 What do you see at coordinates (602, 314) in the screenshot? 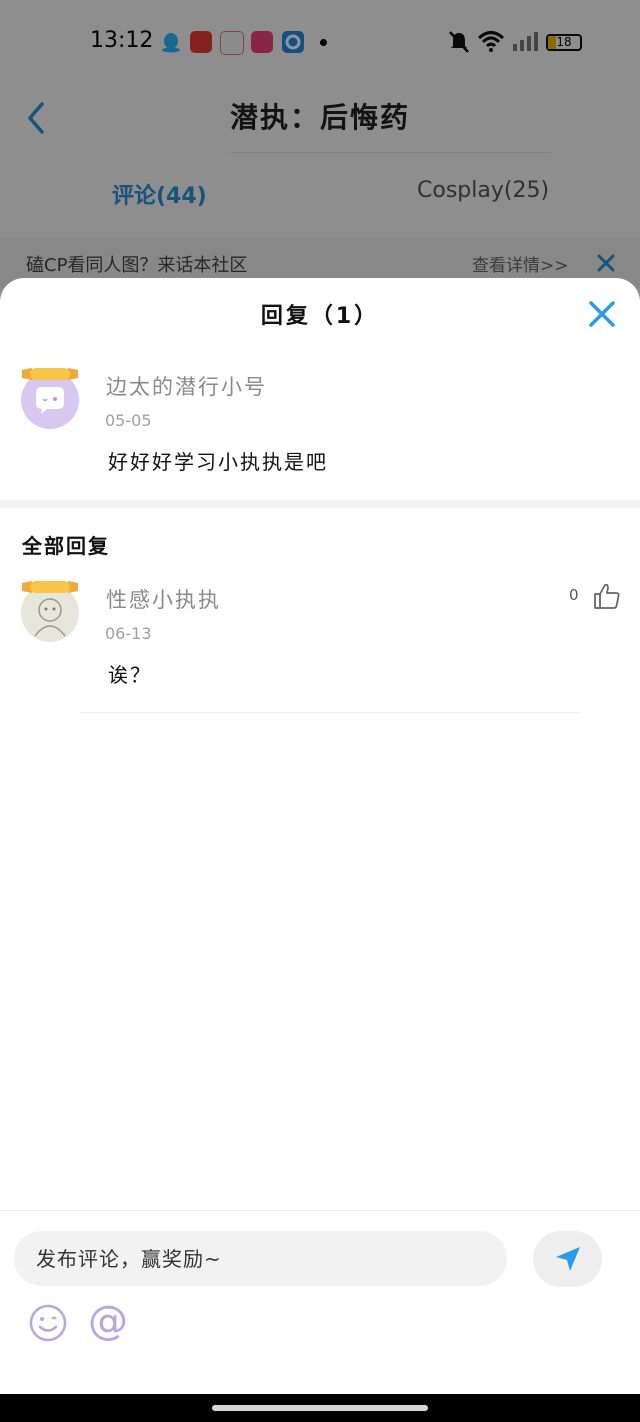
I see `close-icon` at bounding box center [602, 314].